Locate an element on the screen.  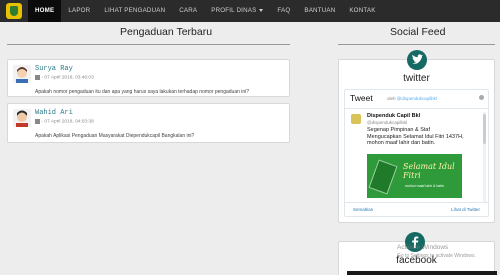
info-icon is located at coordinates (481, 97).